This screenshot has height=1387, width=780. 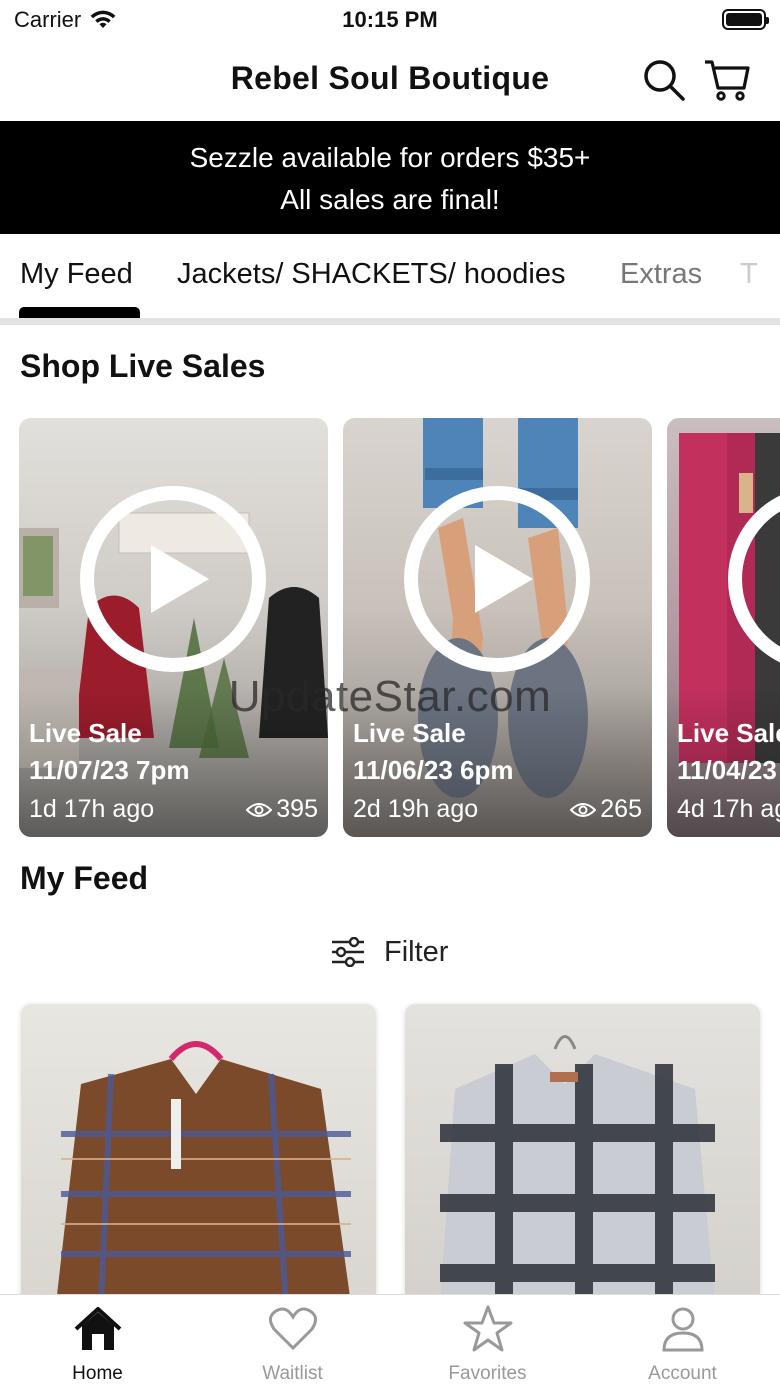 I want to click on nav-waitlist: Waitlist, so click(x=292, y=1341).